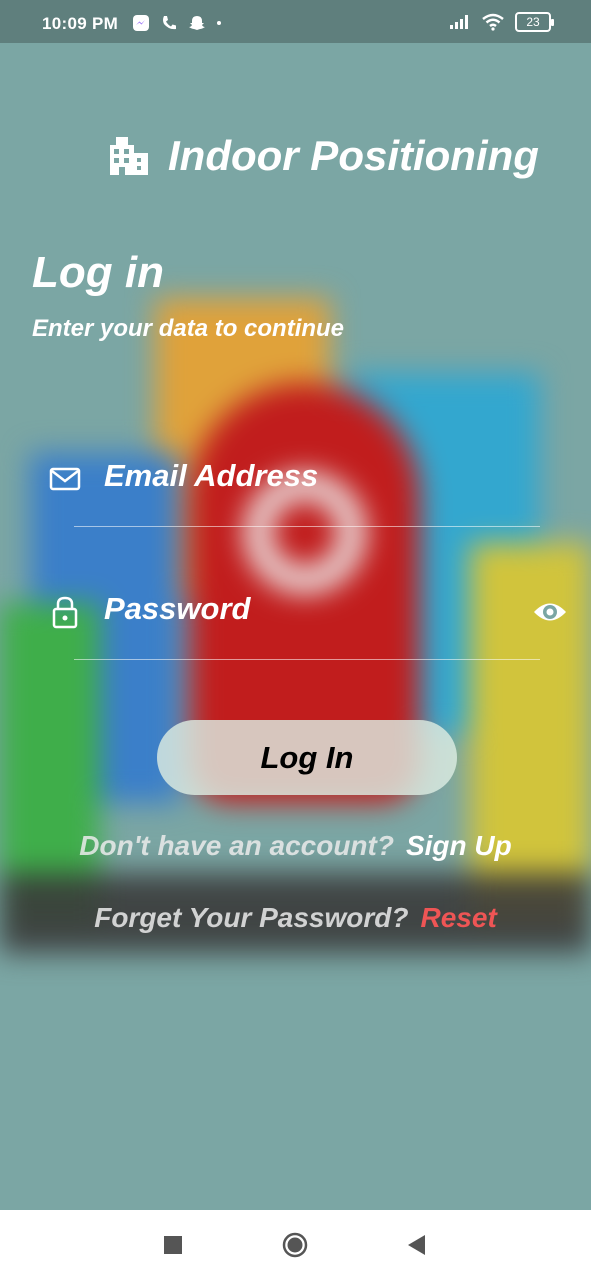 This screenshot has height=1280, width=591. I want to click on status-bar: 10:09 PM 23, so click(295, 21).